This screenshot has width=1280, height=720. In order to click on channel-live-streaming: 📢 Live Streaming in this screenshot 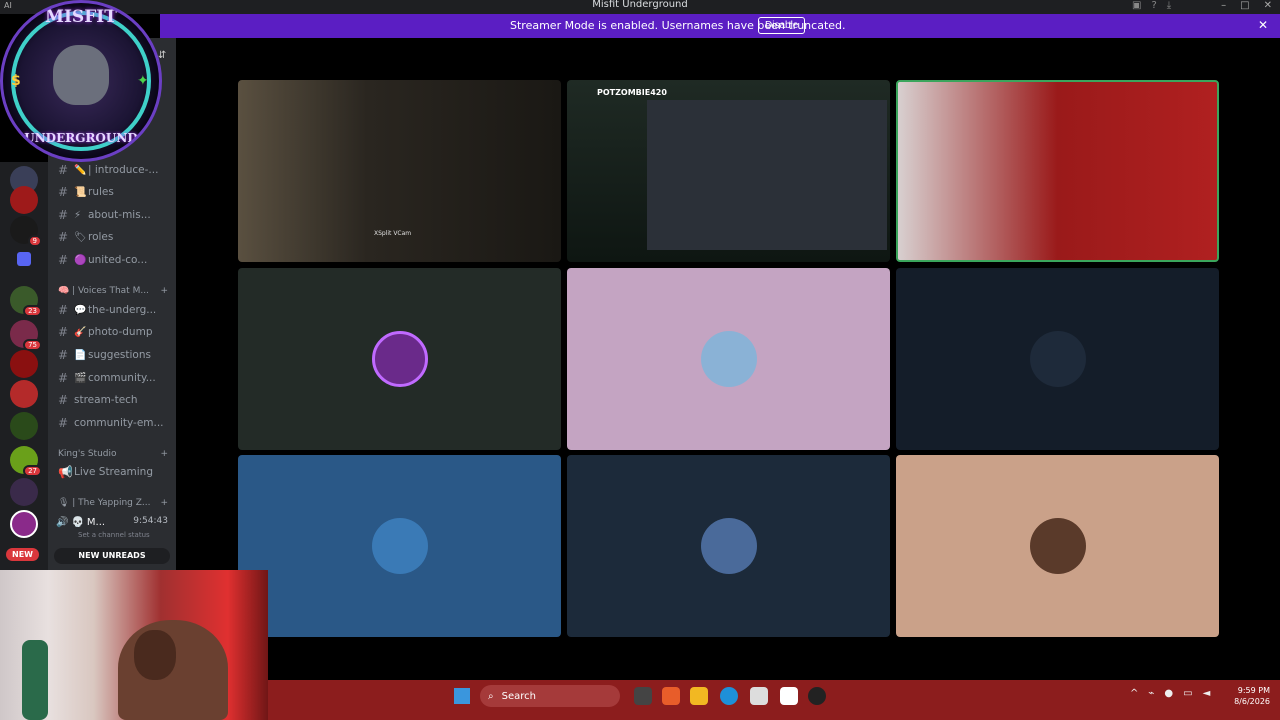, I will do `click(116, 472)`.